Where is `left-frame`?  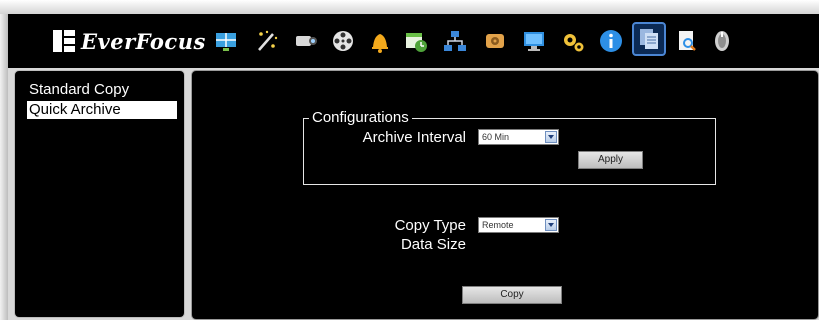 left-frame is located at coordinates (4, 167).